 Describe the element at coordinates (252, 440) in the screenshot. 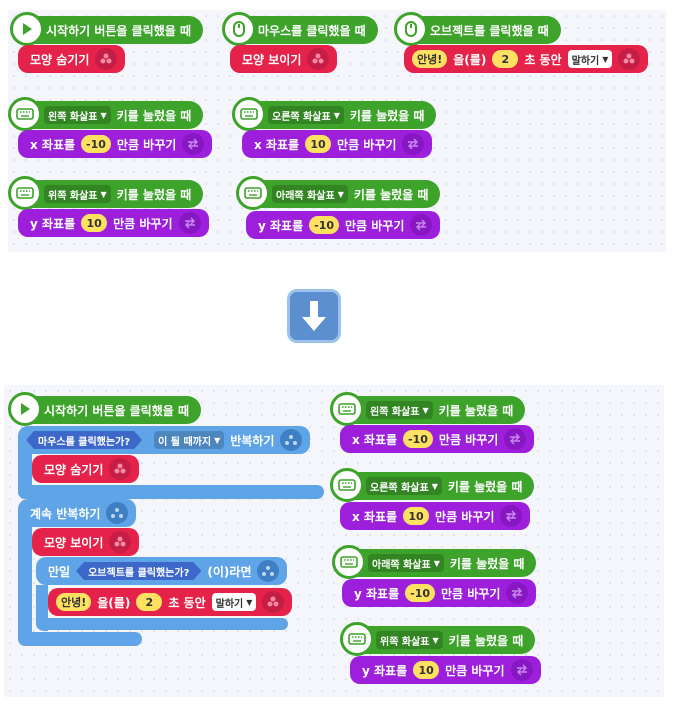

I see `repeat-label: 반복하기` at that location.